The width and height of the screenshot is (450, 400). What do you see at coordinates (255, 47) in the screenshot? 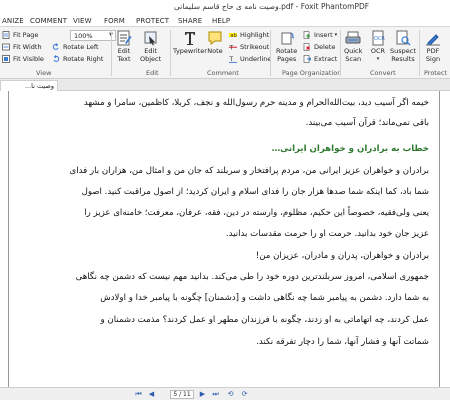
I see `strikeout-label: Strikeout` at bounding box center [255, 47].